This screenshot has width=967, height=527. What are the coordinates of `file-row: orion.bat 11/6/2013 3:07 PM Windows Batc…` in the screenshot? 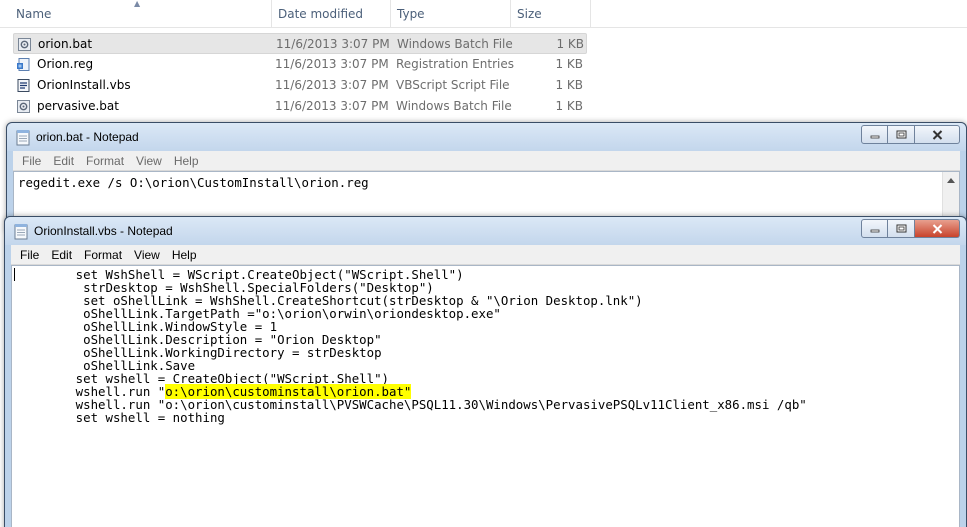 It's located at (300, 43).